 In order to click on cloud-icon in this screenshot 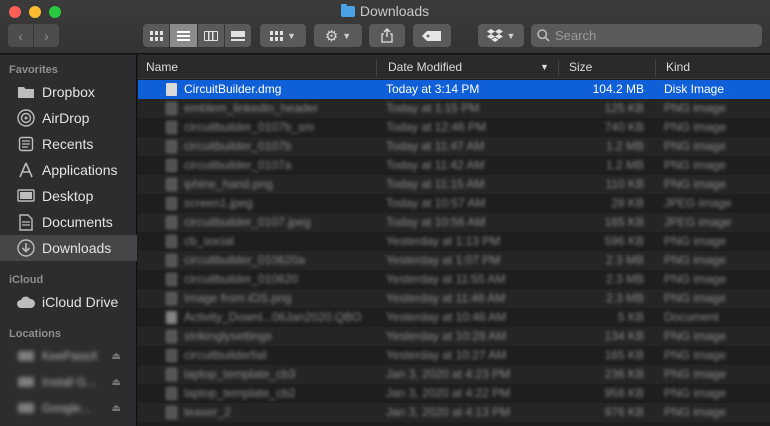, I will do `click(26, 302)`.